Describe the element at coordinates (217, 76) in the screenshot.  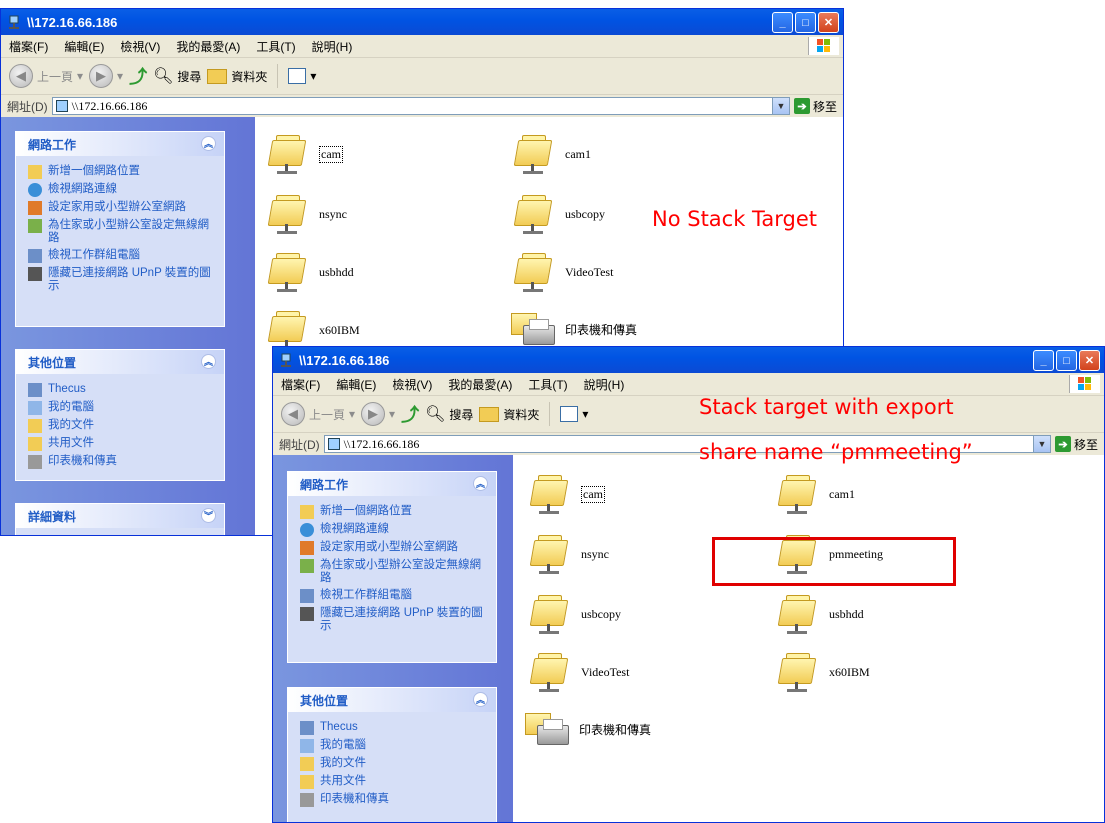
I see `folder-icon` at that location.